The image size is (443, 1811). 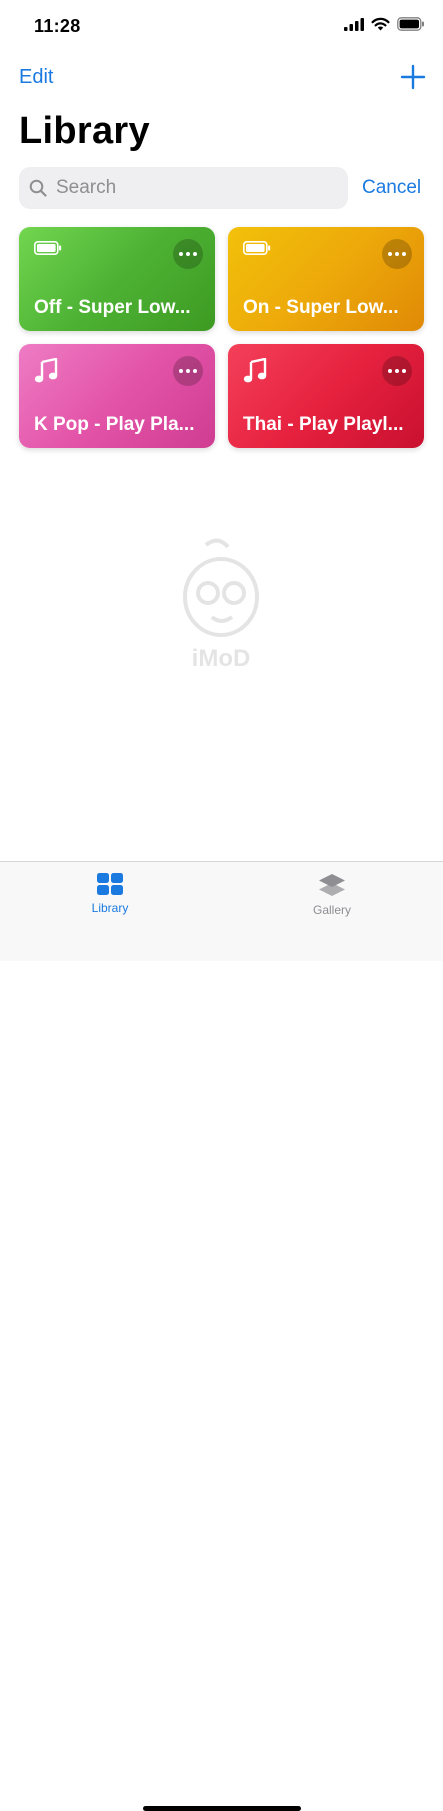 I want to click on tab-gallery-label: Gallery, so click(x=331, y=910).